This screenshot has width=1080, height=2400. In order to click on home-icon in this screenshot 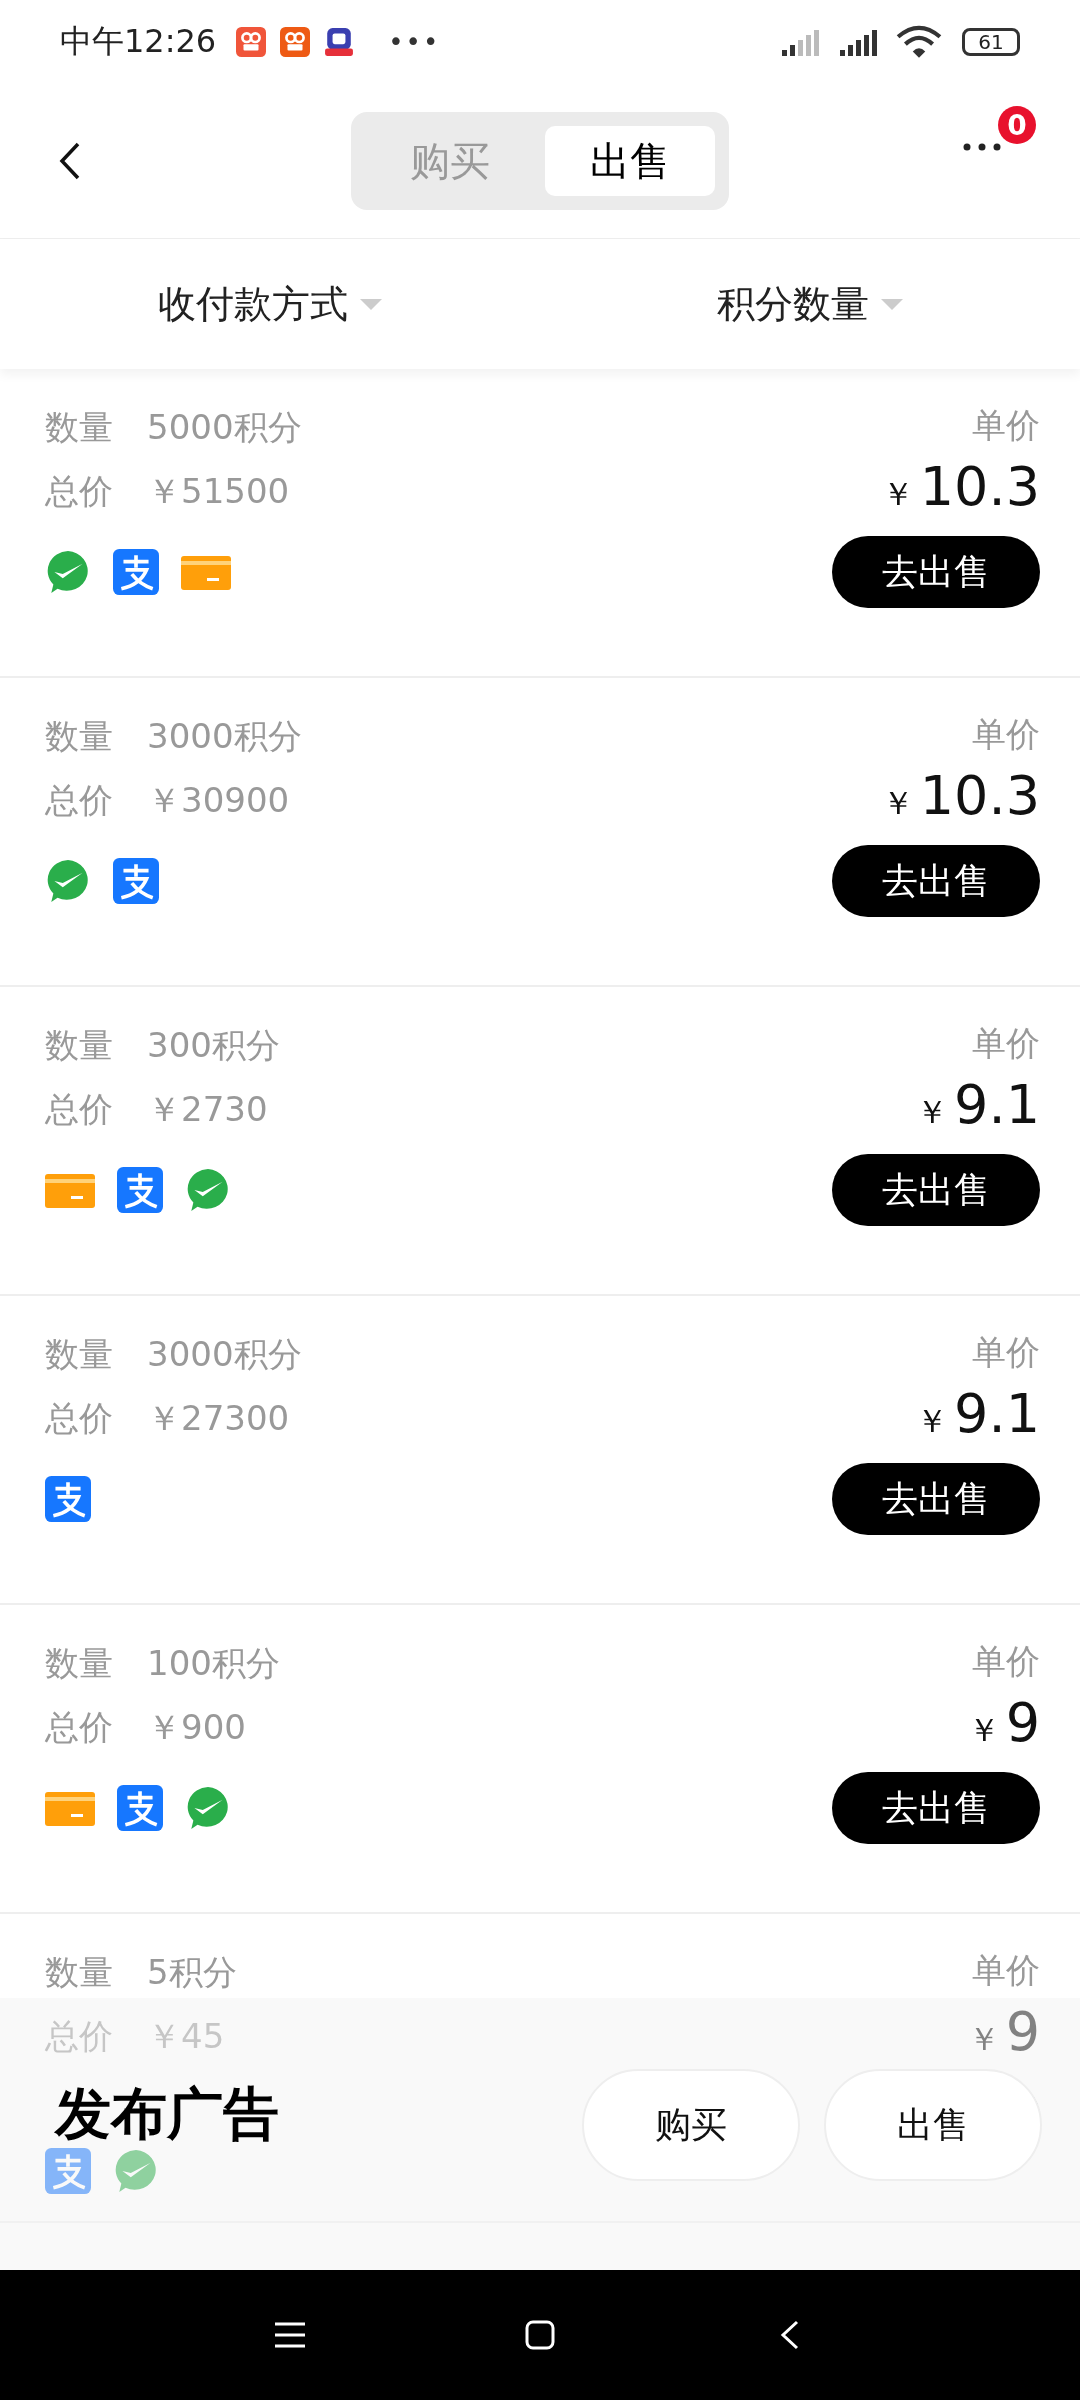, I will do `click(540, 2335)`.